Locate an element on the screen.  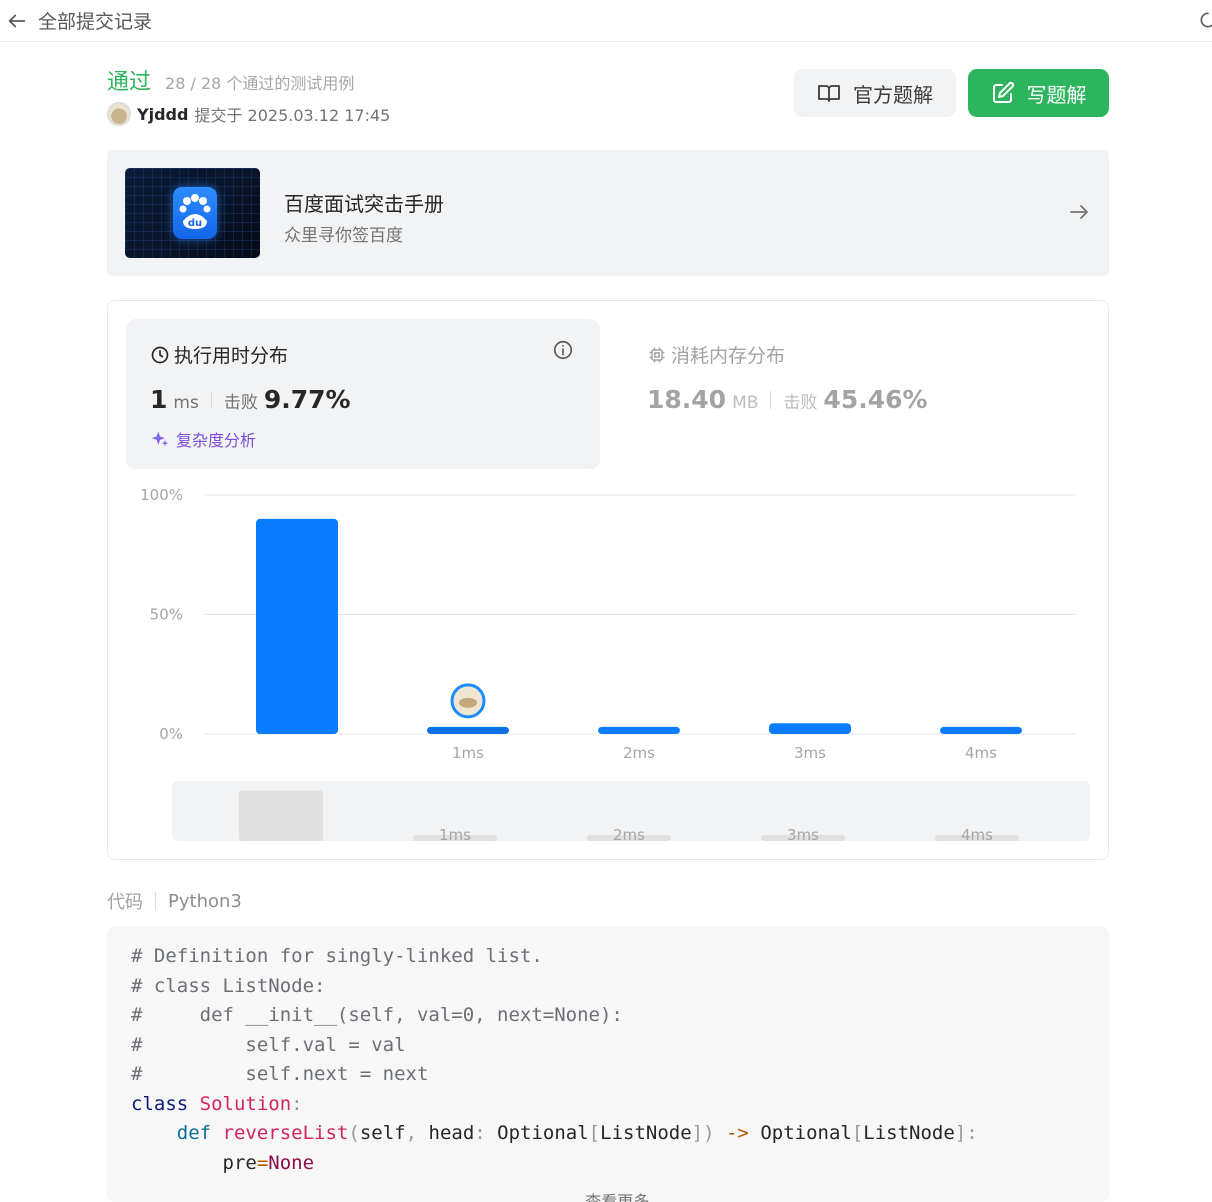
refresh-icon is located at coordinates (1205, 20).